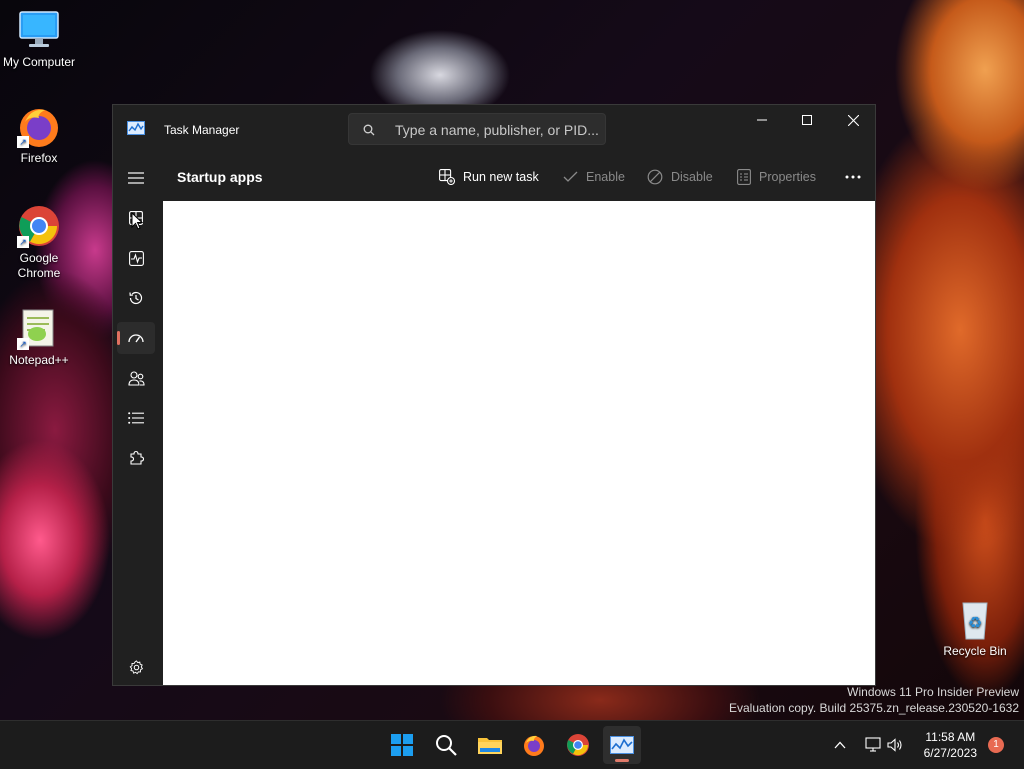 This screenshot has width=1024, height=769. I want to click on hamburger-icon, so click(136, 178).